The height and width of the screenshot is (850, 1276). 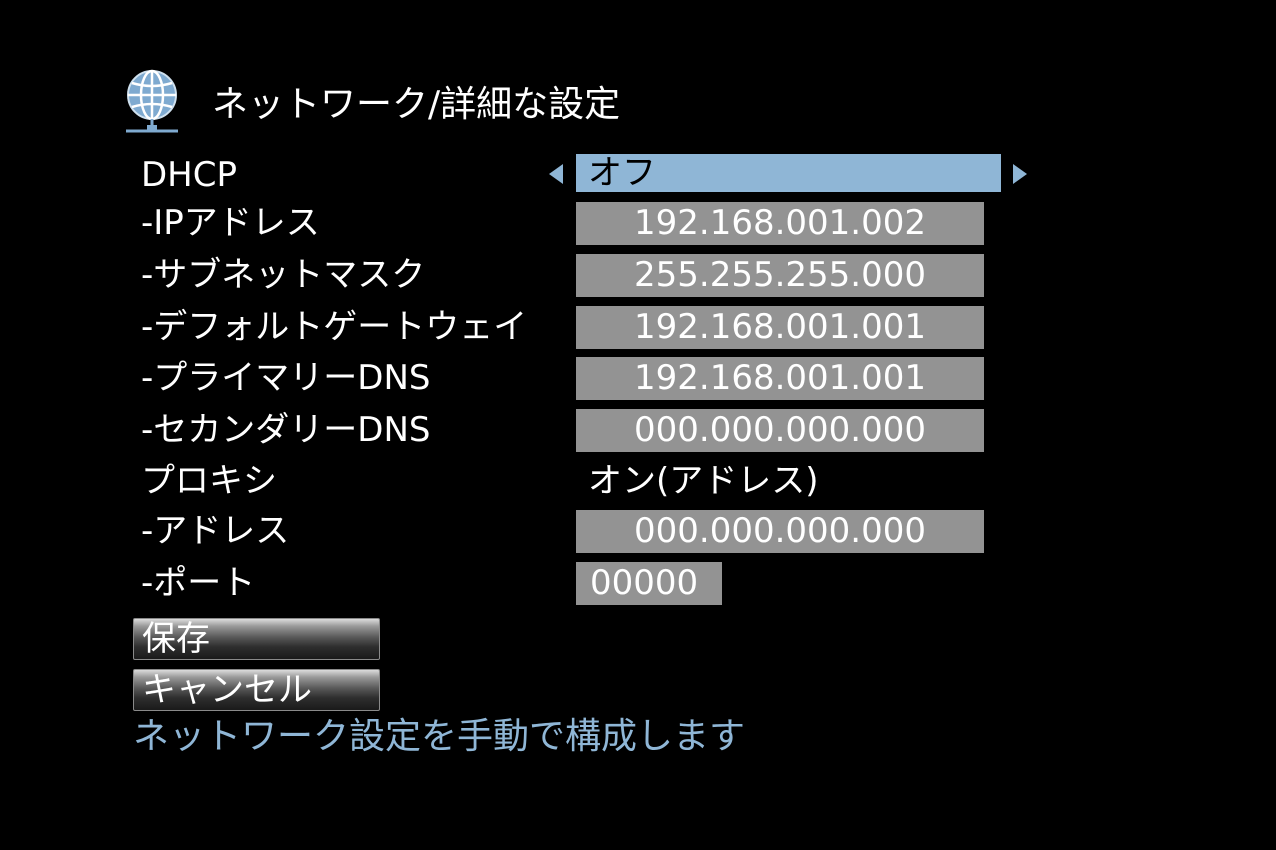 What do you see at coordinates (209, 481) in the screenshot?
I see `proxy-label: プロキシ` at bounding box center [209, 481].